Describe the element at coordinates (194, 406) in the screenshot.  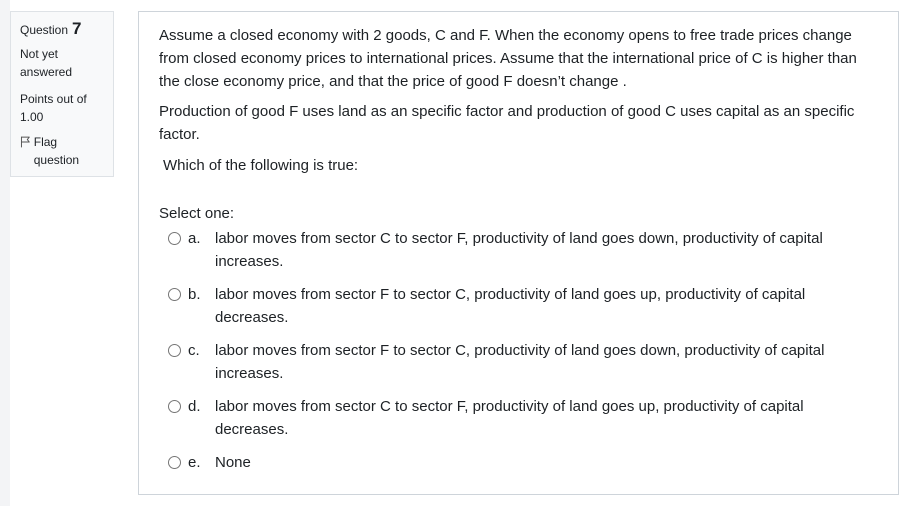
I see `option-letter: d.` at that location.